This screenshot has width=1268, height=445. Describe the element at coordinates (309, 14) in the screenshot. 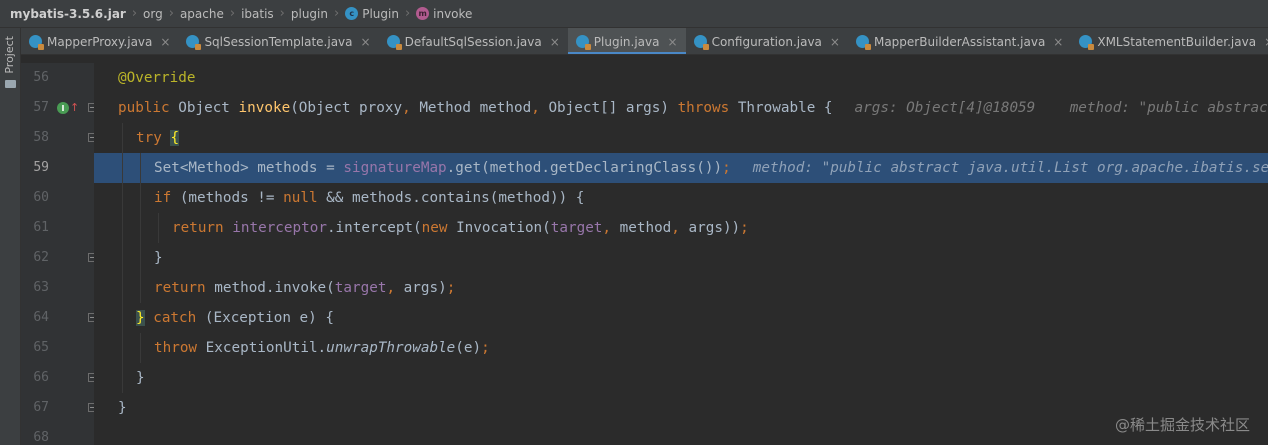

I see `breadcrumb-package-plugin: plugin` at that location.